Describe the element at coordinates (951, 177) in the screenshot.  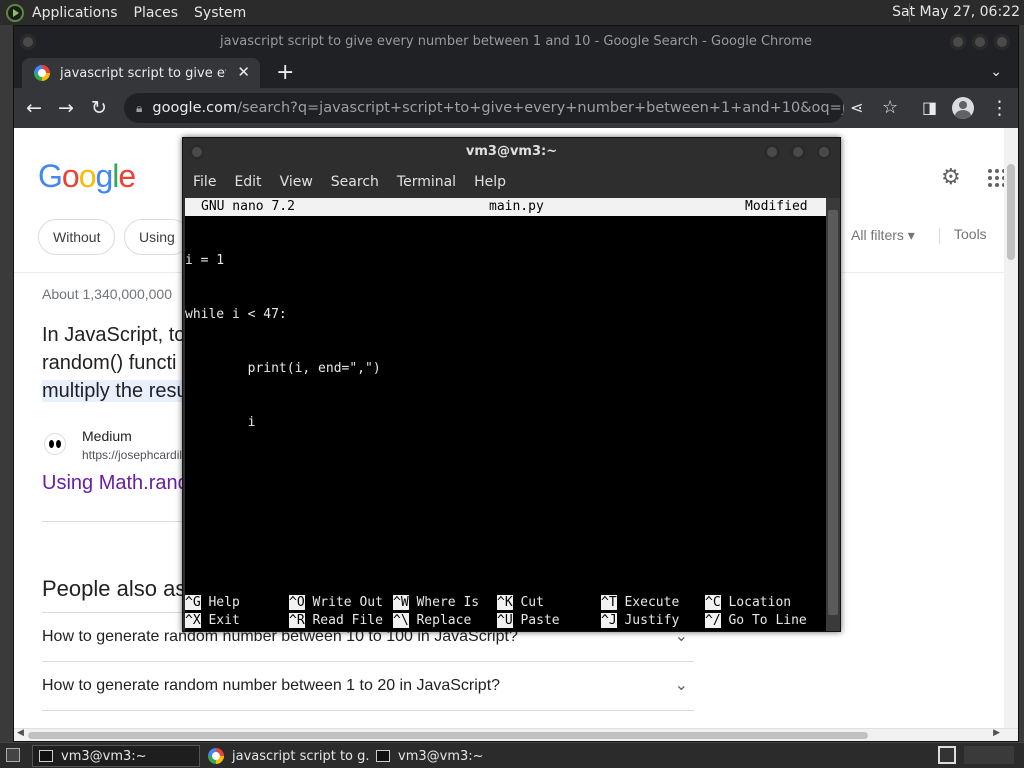
I see `settings-gear-icon: ⚙` at that location.